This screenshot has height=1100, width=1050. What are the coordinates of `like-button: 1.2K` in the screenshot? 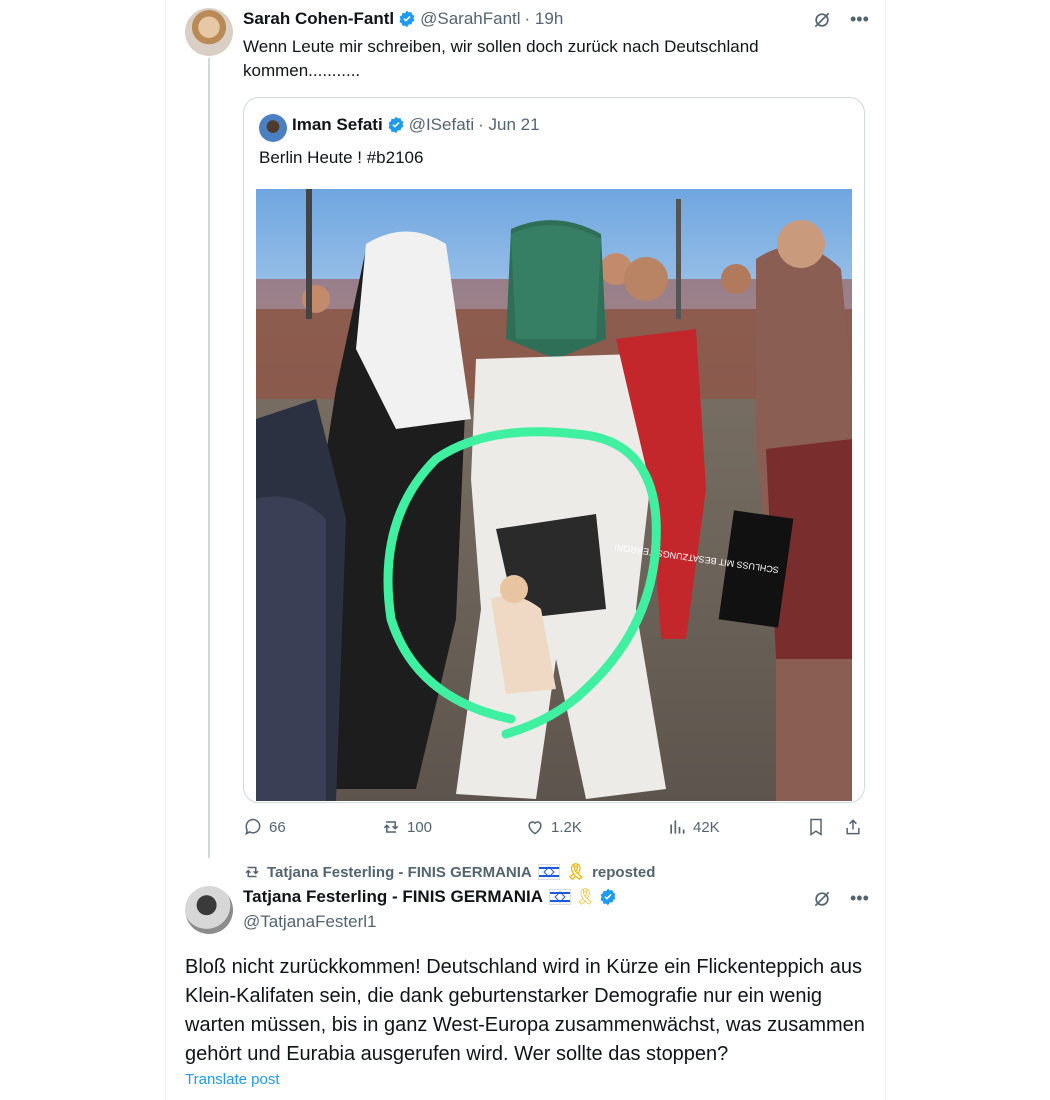 It's located at (553, 827).